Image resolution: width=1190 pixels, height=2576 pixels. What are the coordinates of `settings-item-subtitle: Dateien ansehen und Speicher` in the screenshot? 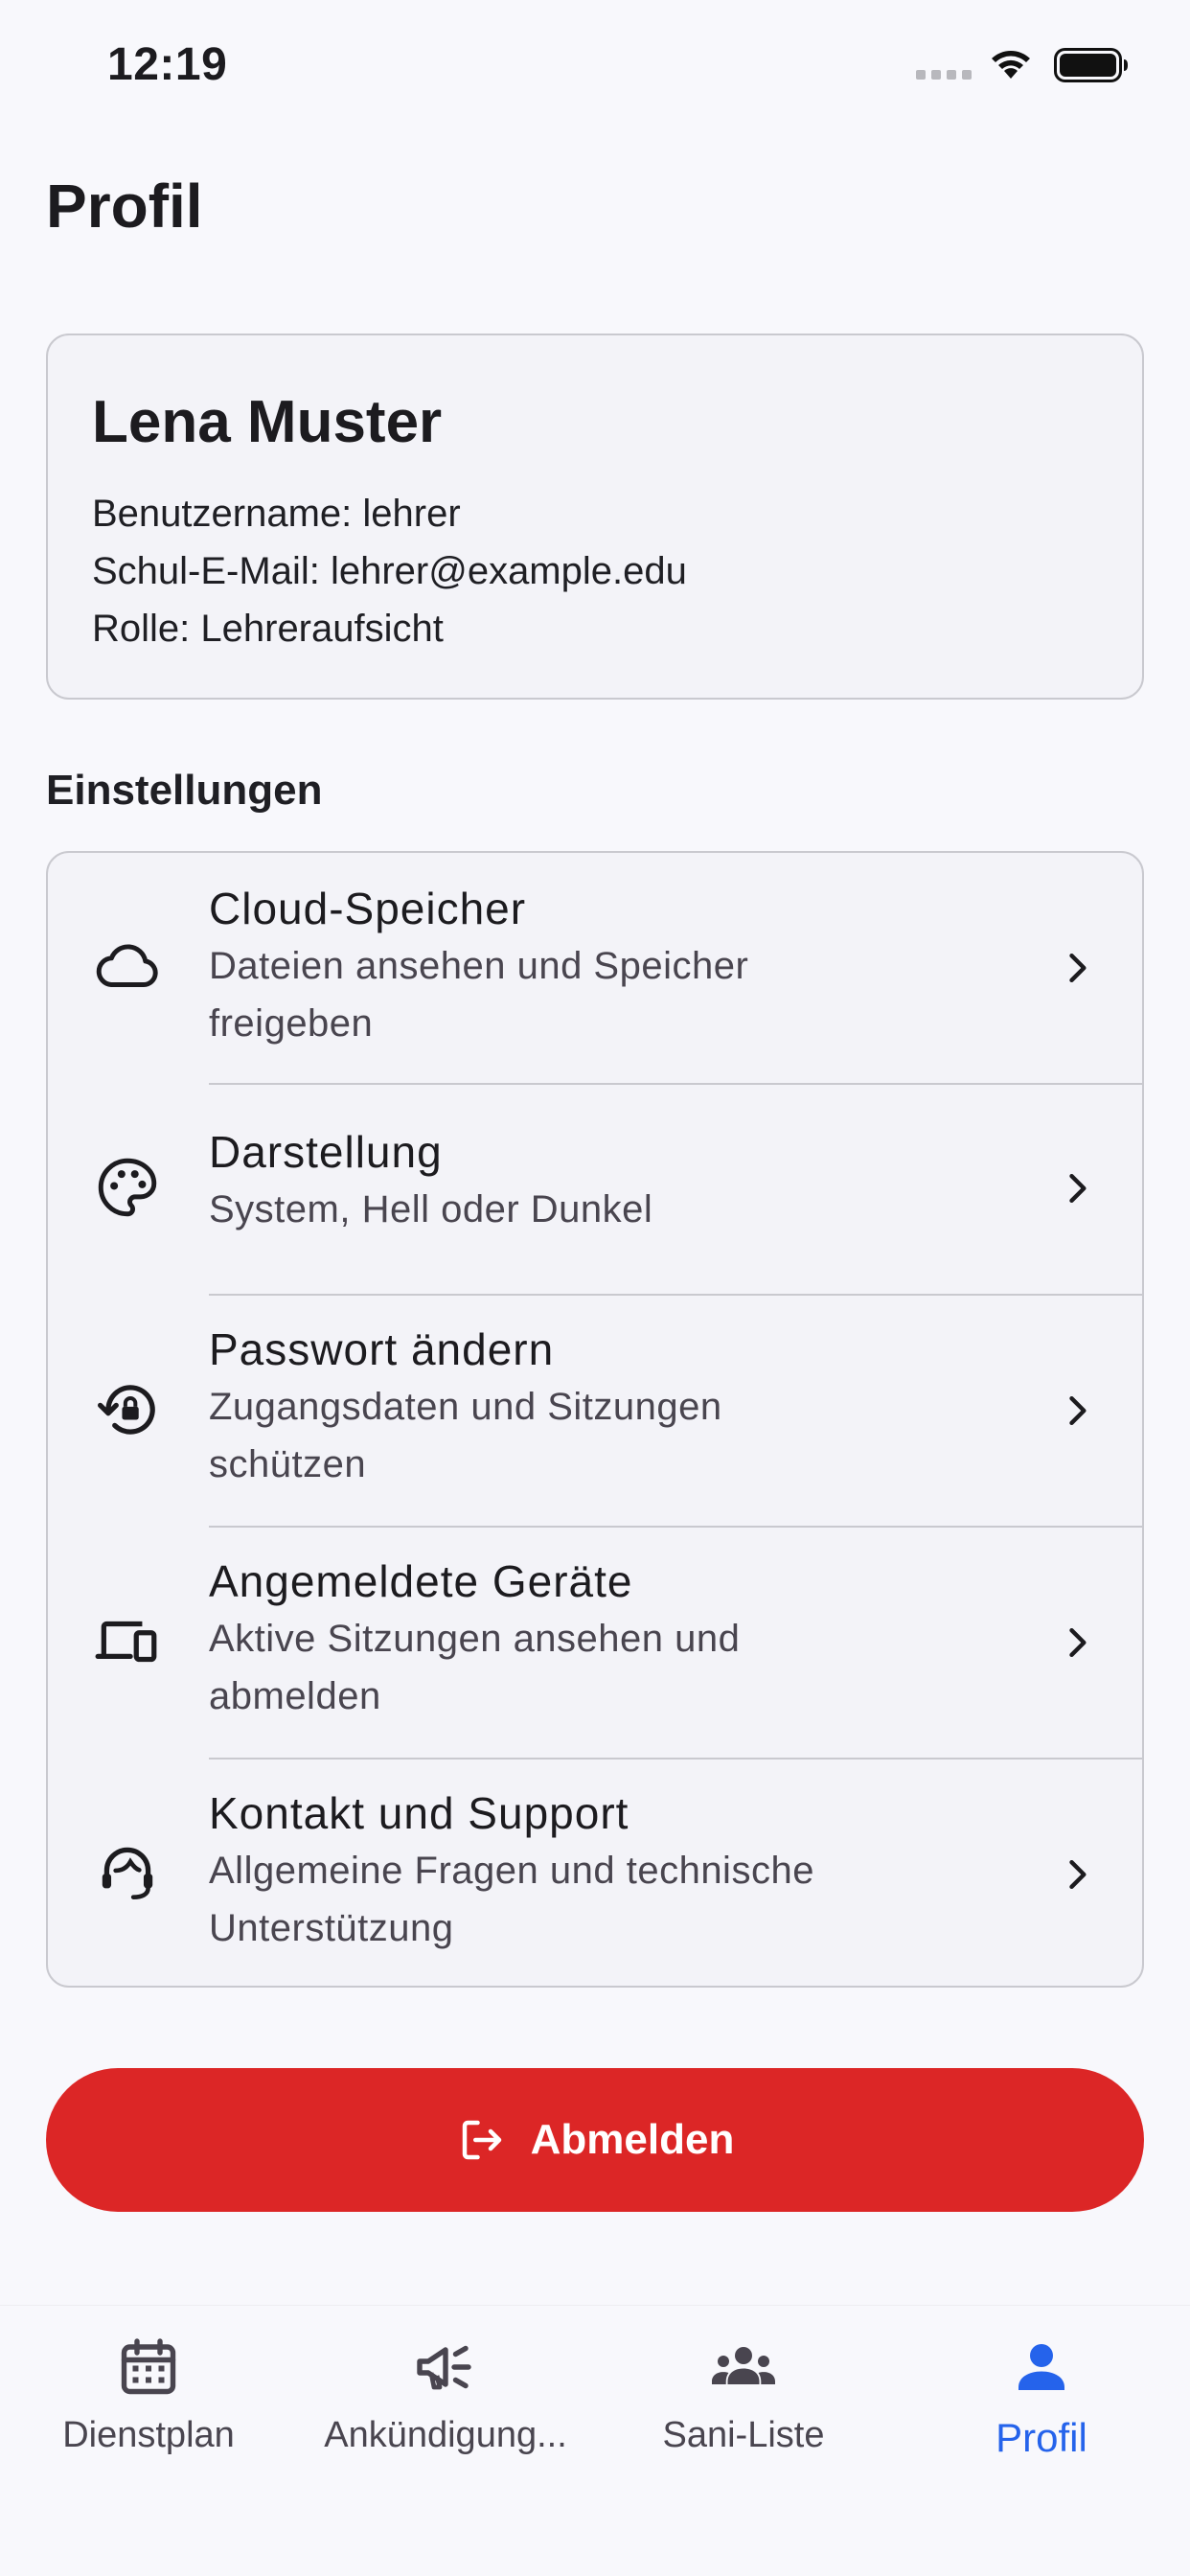 It's located at (479, 966).